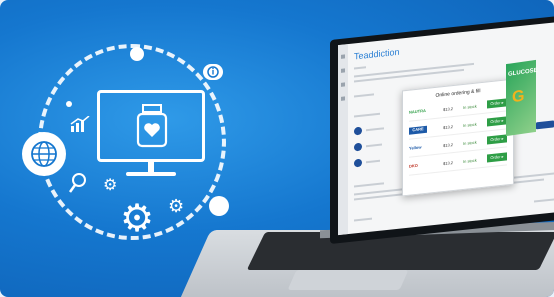 The height and width of the screenshot is (297, 554). I want to click on orbit-dot-top, so click(137, 54).